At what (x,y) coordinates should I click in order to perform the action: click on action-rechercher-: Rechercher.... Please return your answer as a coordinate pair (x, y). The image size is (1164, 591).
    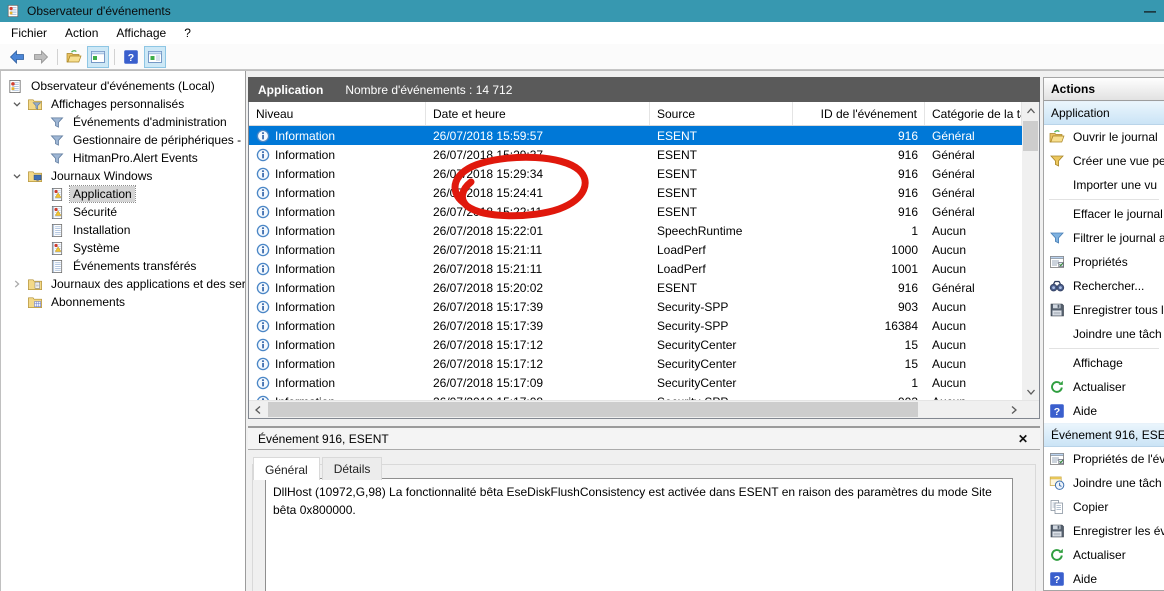
    Looking at the image, I should click on (1104, 286).